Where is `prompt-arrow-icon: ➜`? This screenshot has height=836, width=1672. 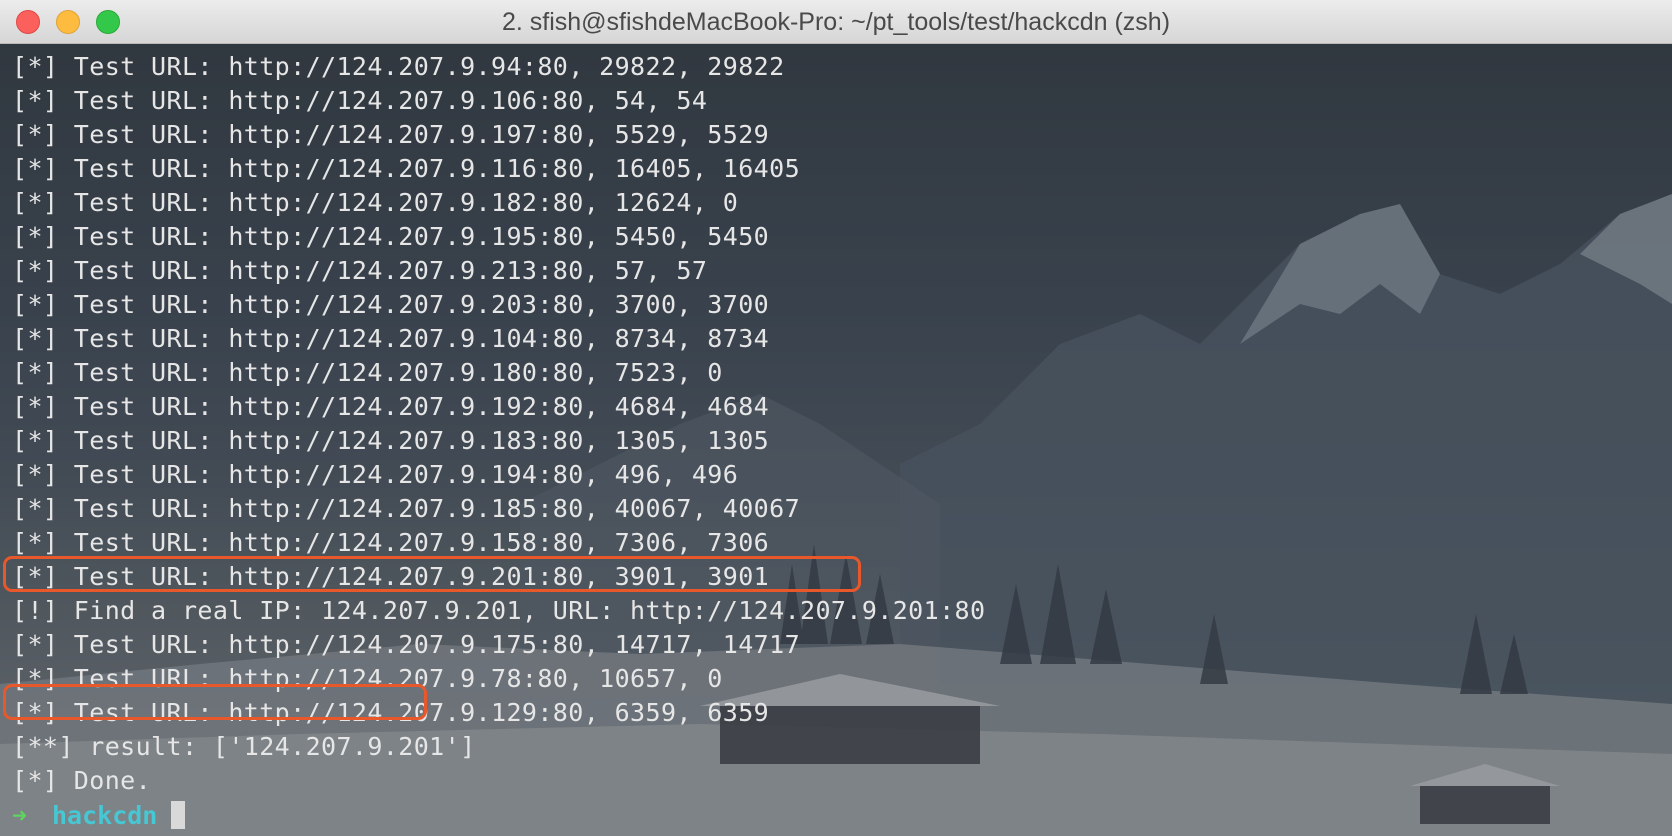
prompt-arrow-icon: ➜ is located at coordinates (20, 815).